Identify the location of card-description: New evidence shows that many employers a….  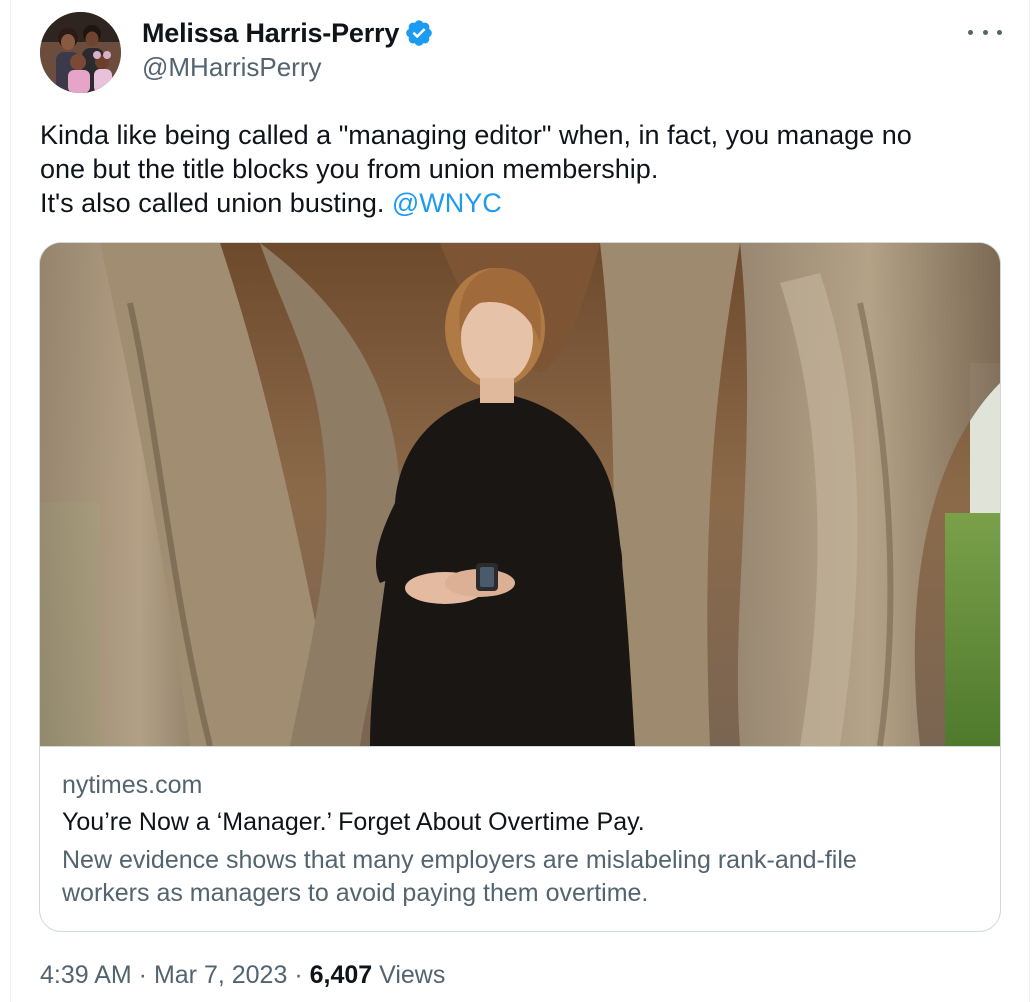
(522, 877).